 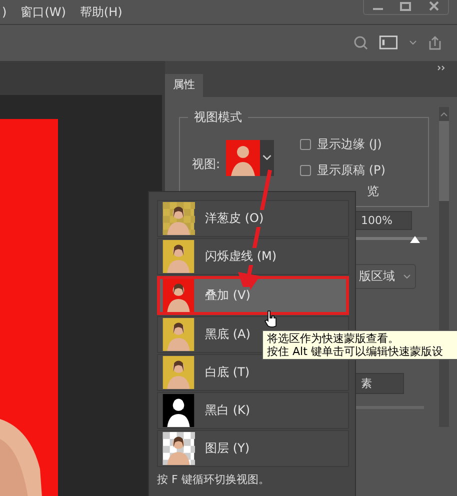 I want to click on properties-tab: 属性, so click(x=184, y=85).